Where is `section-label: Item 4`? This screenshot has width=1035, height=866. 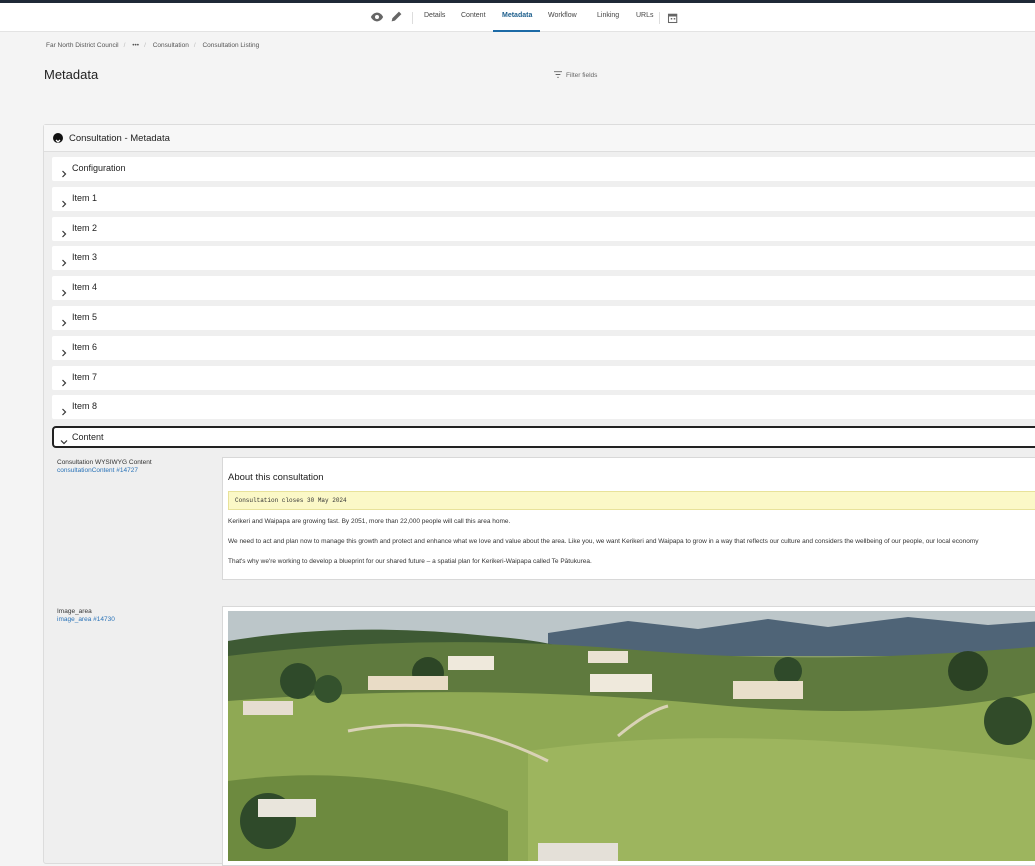 section-label: Item 4 is located at coordinates (85, 287).